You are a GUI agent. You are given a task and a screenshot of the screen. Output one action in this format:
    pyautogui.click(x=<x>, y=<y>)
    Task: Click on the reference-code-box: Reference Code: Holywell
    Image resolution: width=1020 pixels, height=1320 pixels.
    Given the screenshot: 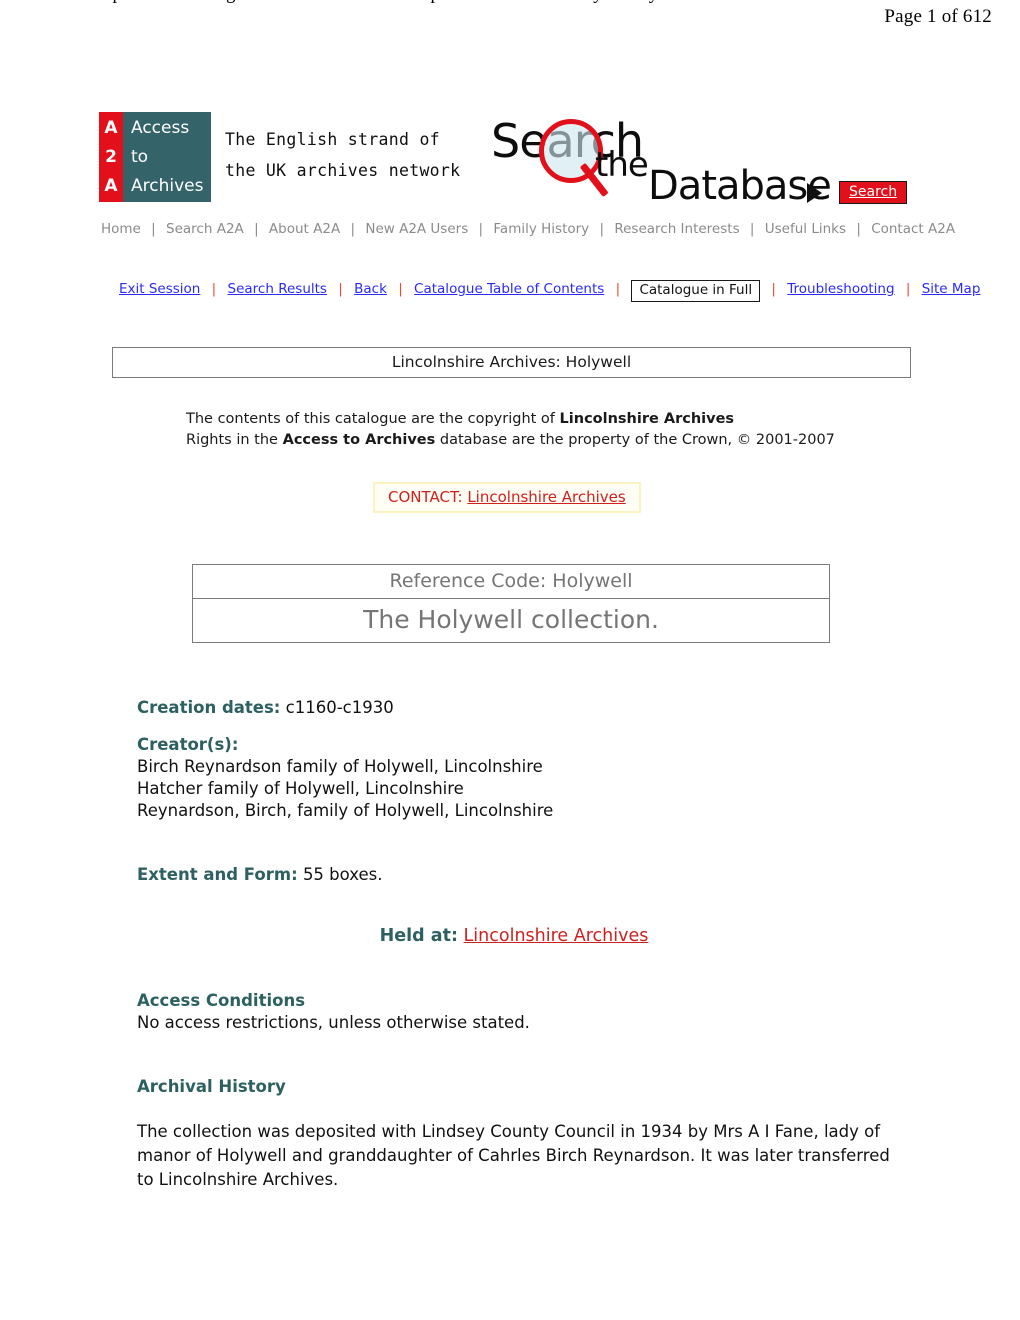 What is the action you would take?
    pyautogui.click(x=511, y=581)
    